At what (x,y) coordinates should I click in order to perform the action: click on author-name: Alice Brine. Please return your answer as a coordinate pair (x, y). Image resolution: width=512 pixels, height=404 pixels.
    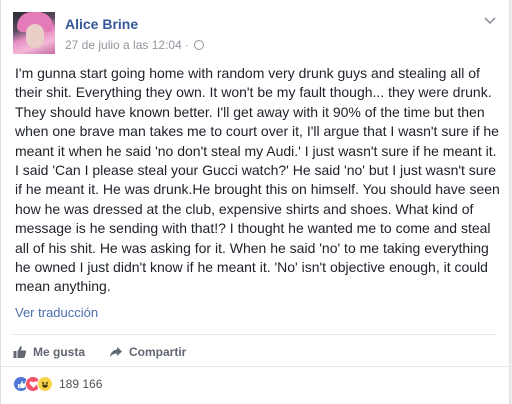
    Looking at the image, I should click on (101, 24).